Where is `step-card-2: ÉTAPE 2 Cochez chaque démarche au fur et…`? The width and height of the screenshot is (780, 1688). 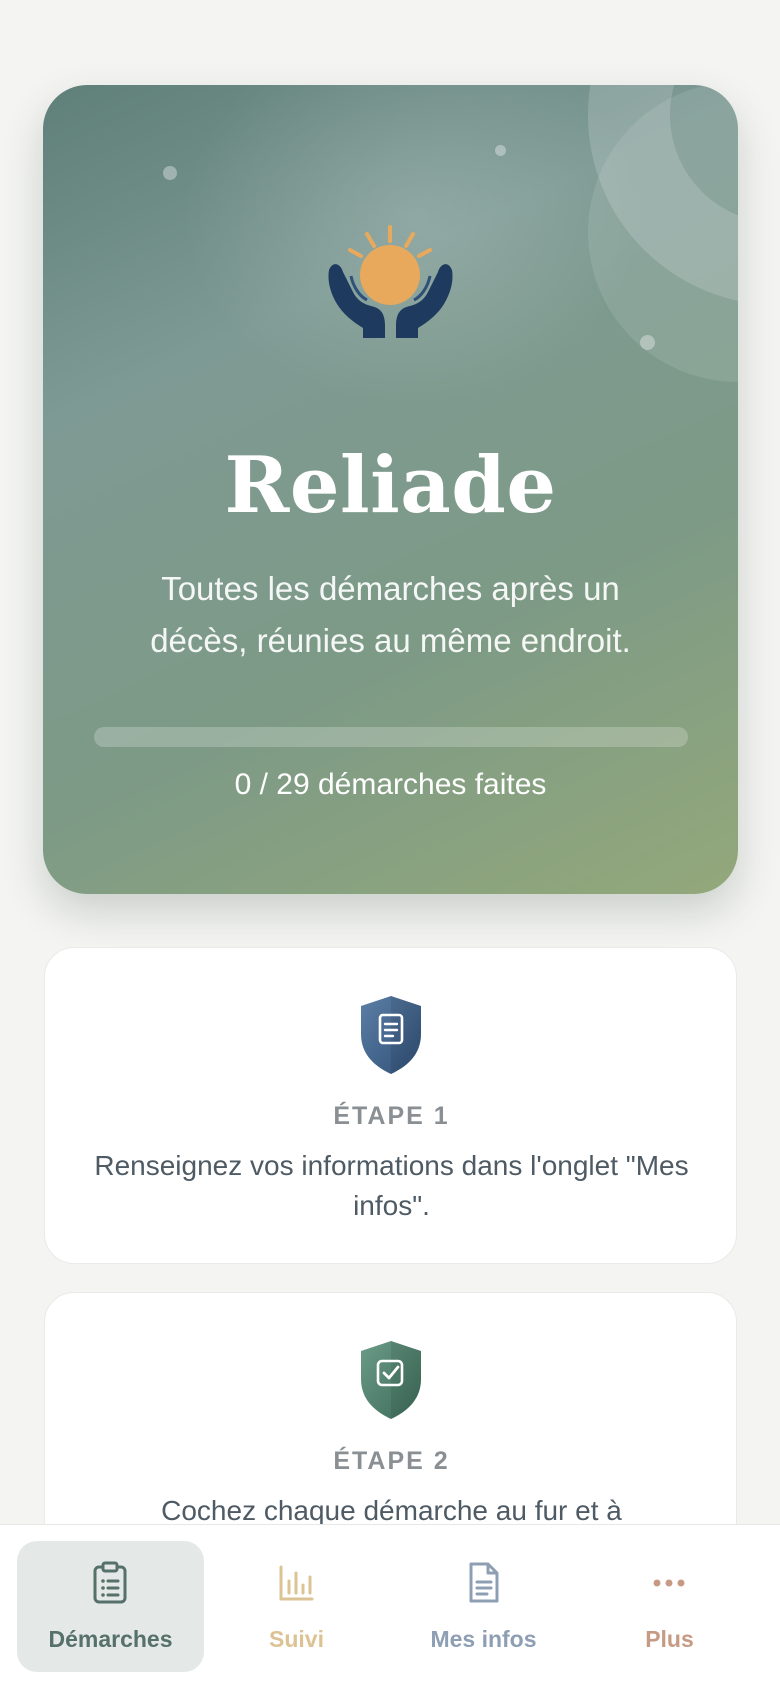
step-card-2: ÉTAPE 2 Cochez chaque démarche au fur et… is located at coordinates (390, 1408).